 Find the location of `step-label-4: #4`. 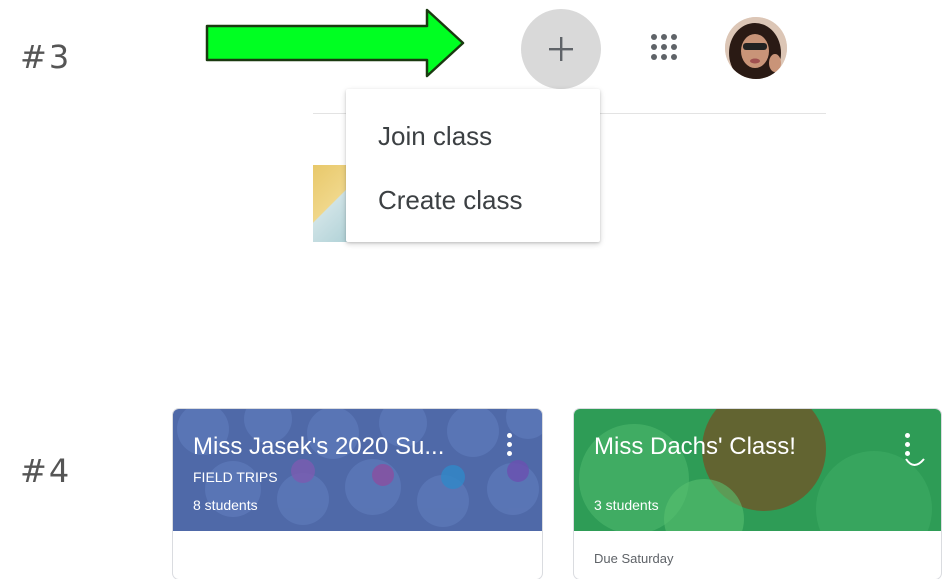

step-label-4: #4 is located at coordinates (46, 471).